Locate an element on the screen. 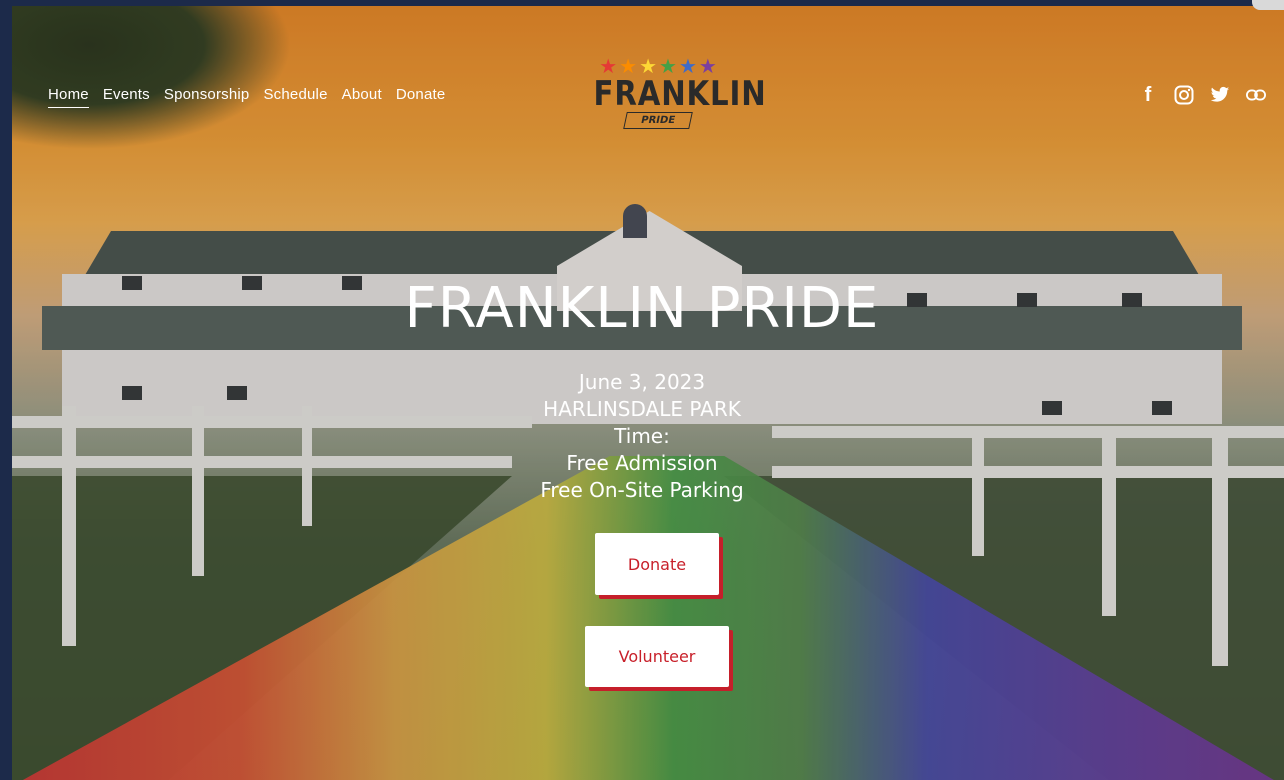 Image resolution: width=1284 pixels, height=780 pixels. volunteer-button: Volunteer is located at coordinates (657, 656).